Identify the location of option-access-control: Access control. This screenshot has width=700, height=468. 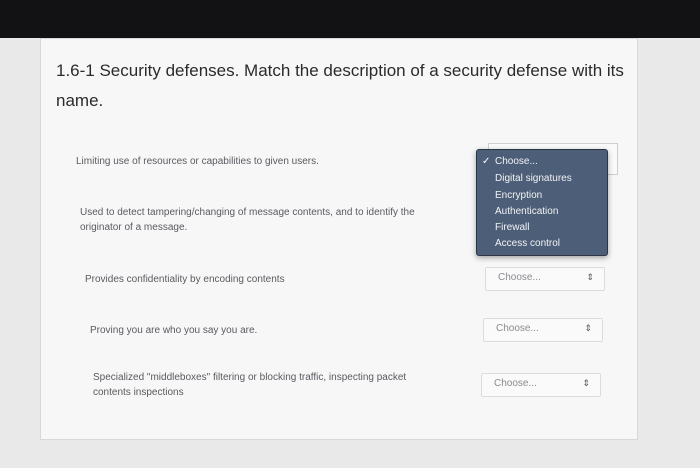
(527, 243).